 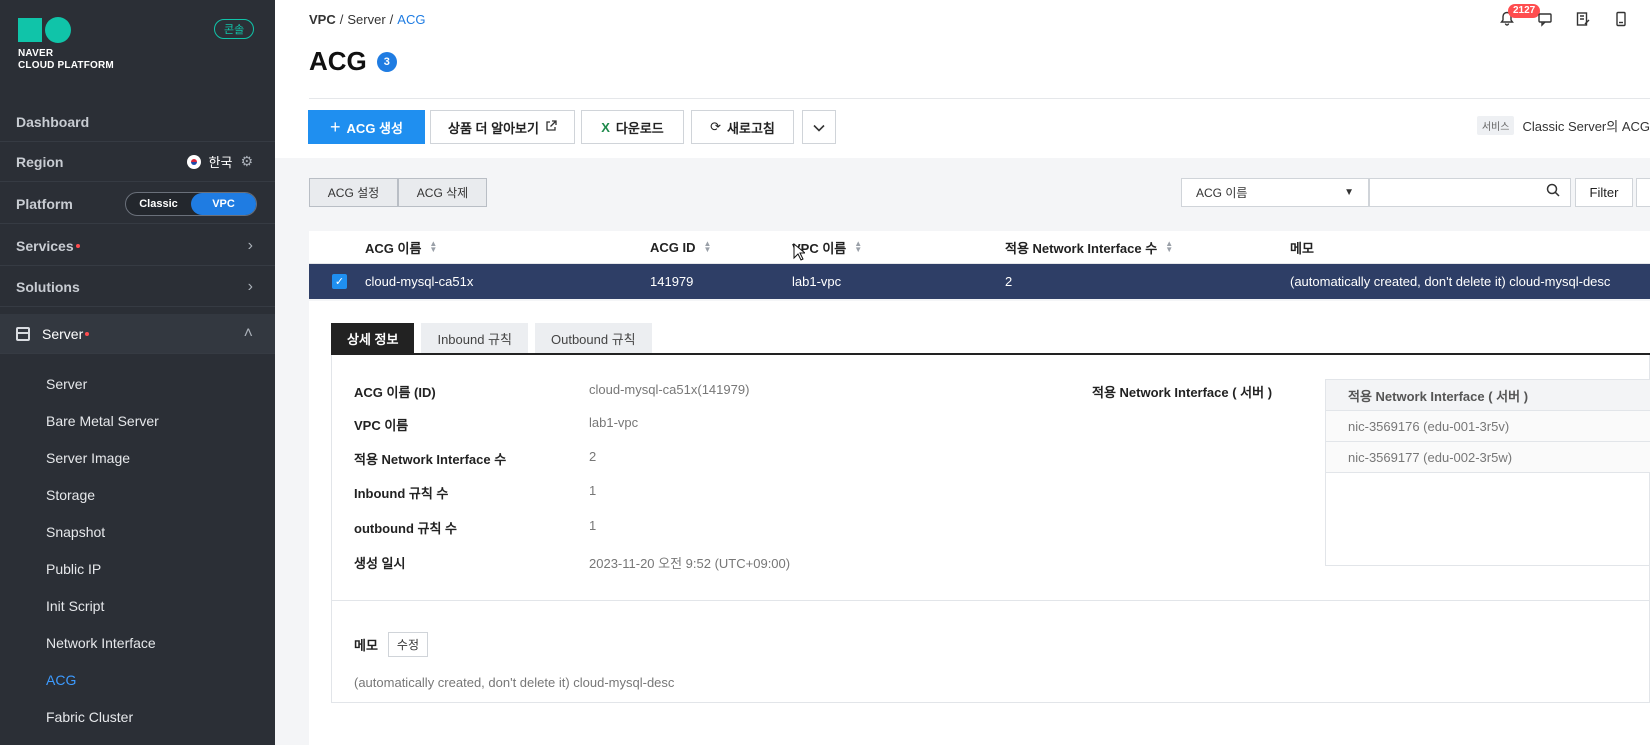 What do you see at coordinates (593, 490) in the screenshot?
I see `field-value-inbound-count: 1` at bounding box center [593, 490].